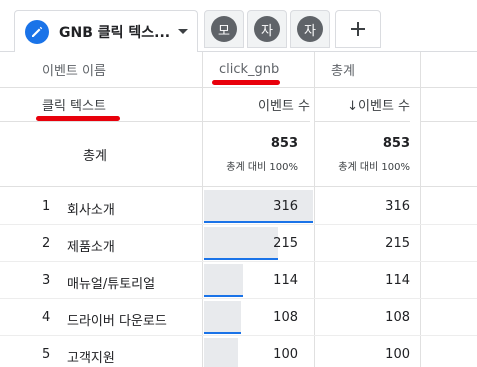 Image resolution: width=477 pixels, height=367 pixels. I want to click on metric-header-event-count-sorted: ↓이벤트 수, so click(362, 105).